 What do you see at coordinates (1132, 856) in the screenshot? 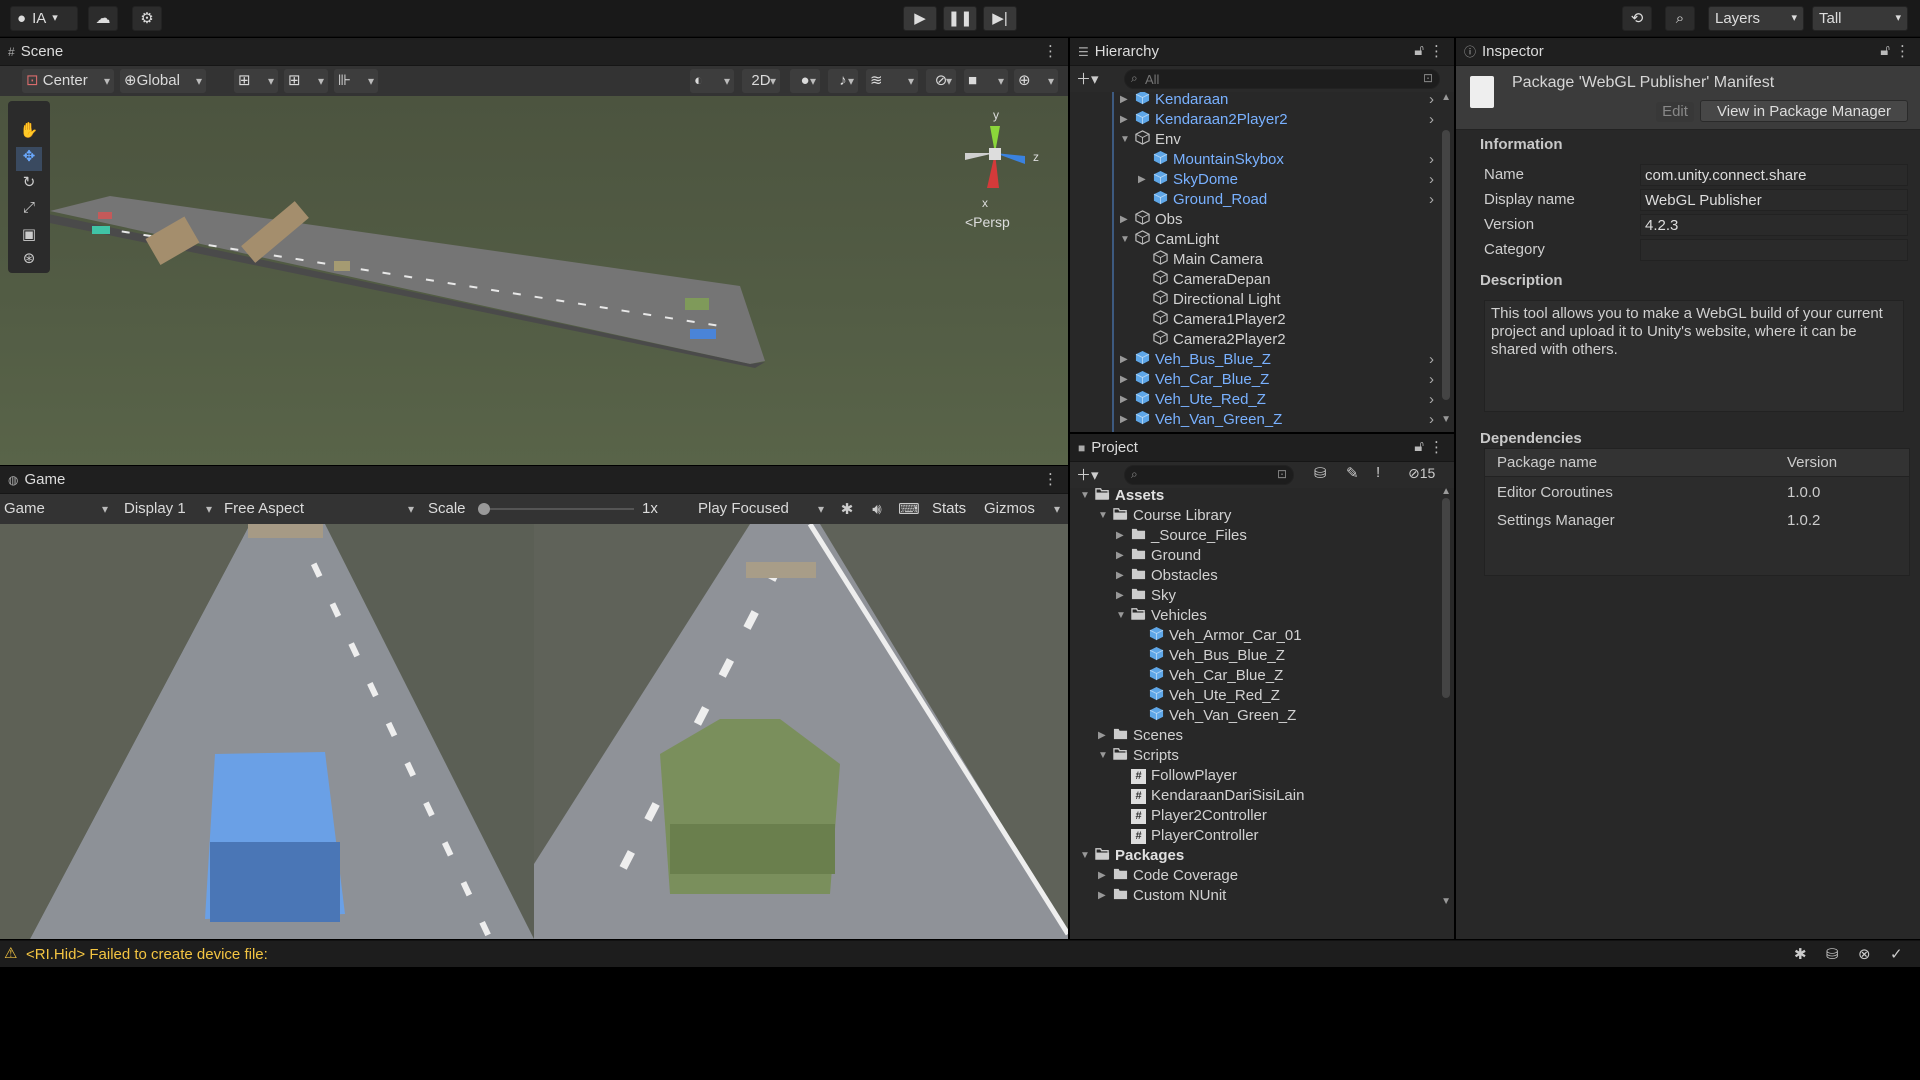
I see `project-item: ▼ Packages` at bounding box center [1132, 856].